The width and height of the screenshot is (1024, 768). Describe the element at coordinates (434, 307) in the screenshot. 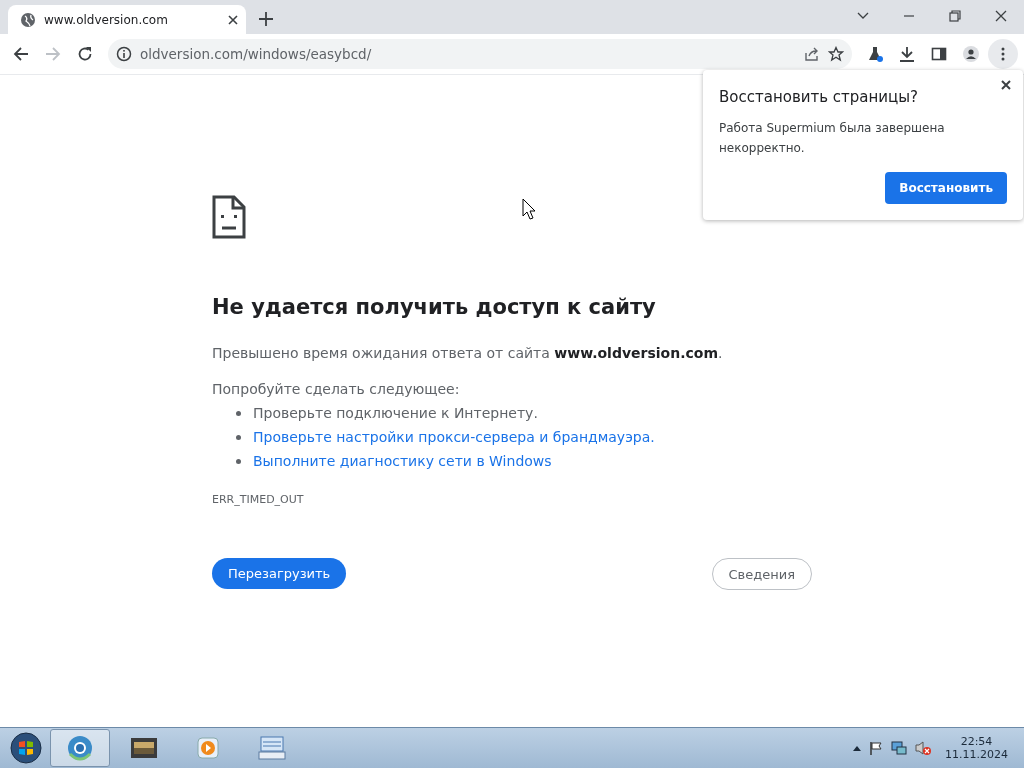

I see `error-heading: Не удается получить доступ к сайту` at that location.